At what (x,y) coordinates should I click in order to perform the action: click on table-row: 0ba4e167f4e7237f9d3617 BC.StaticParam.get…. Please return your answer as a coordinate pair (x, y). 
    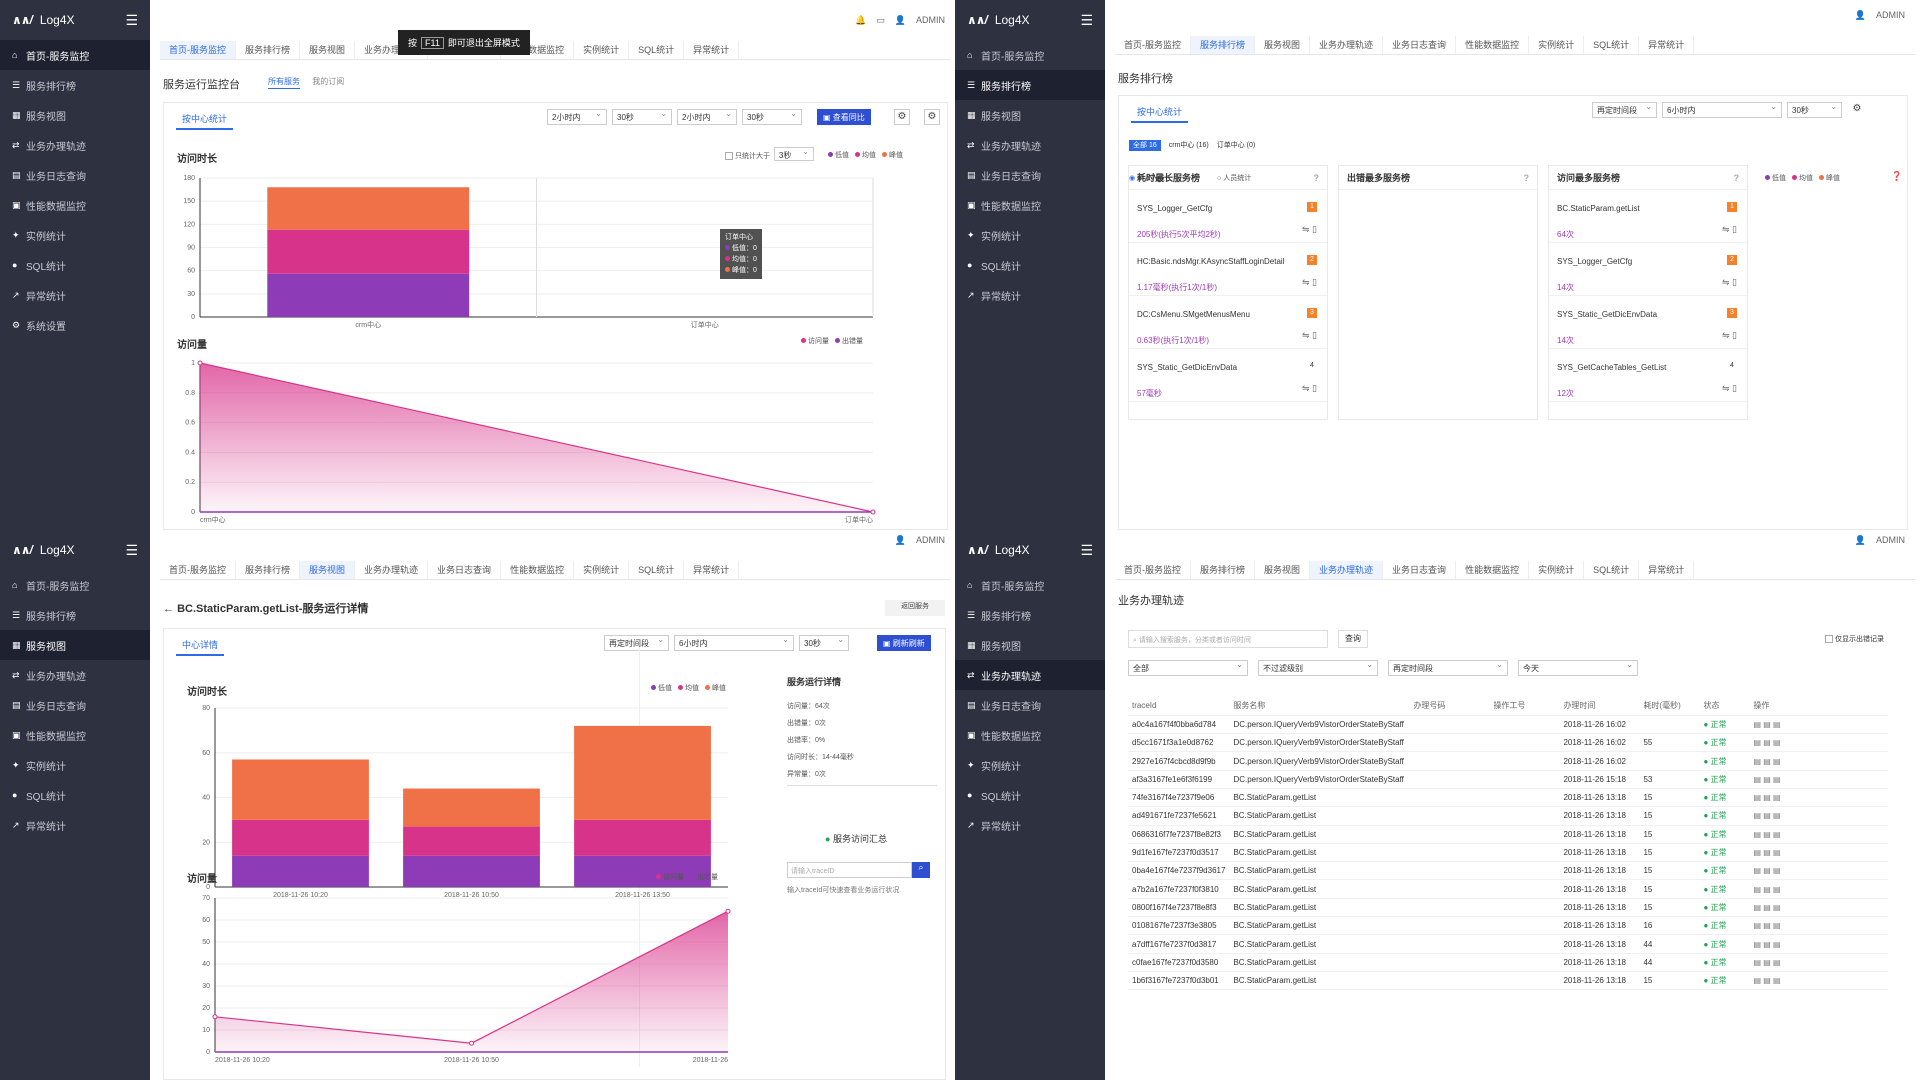
    Looking at the image, I should click on (1508, 871).